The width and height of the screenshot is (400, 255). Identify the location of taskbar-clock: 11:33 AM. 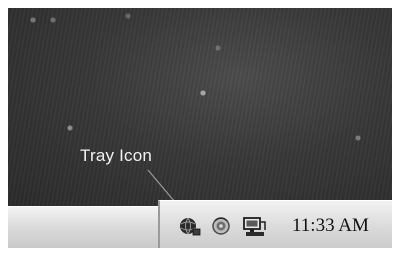
(330, 226).